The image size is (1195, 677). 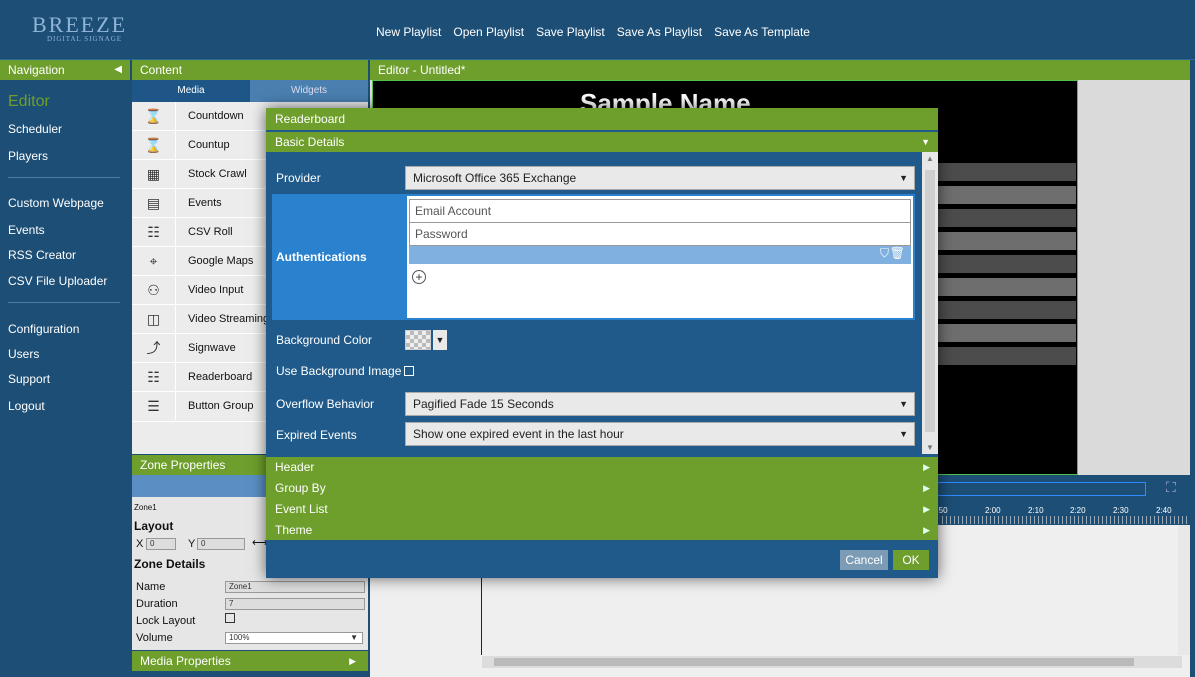 What do you see at coordinates (145, 507) in the screenshot?
I see `zone-name-label: Zone1` at bounding box center [145, 507].